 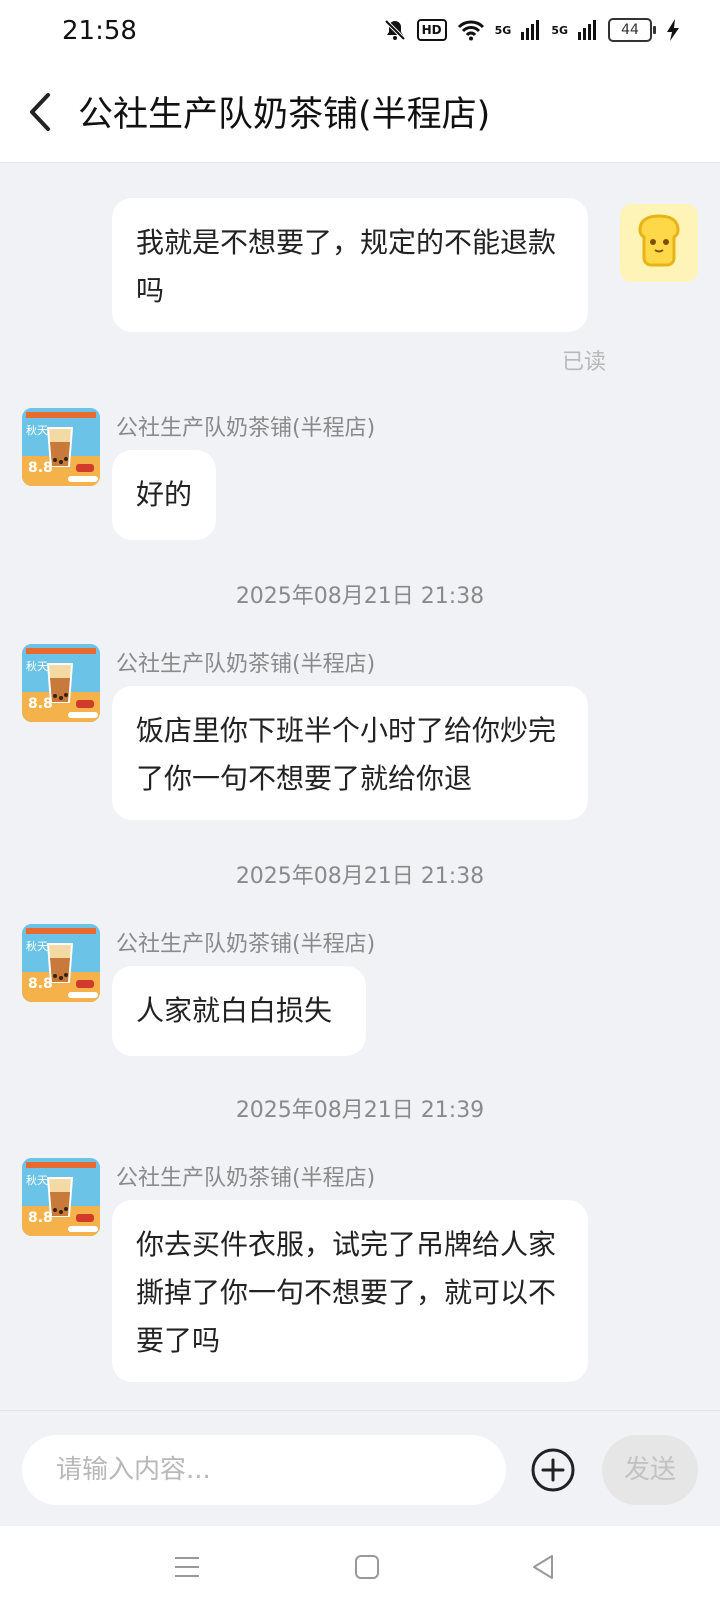 I want to click on message-timestamp: 2025年08月21日 21:39, so click(x=360, y=1110).